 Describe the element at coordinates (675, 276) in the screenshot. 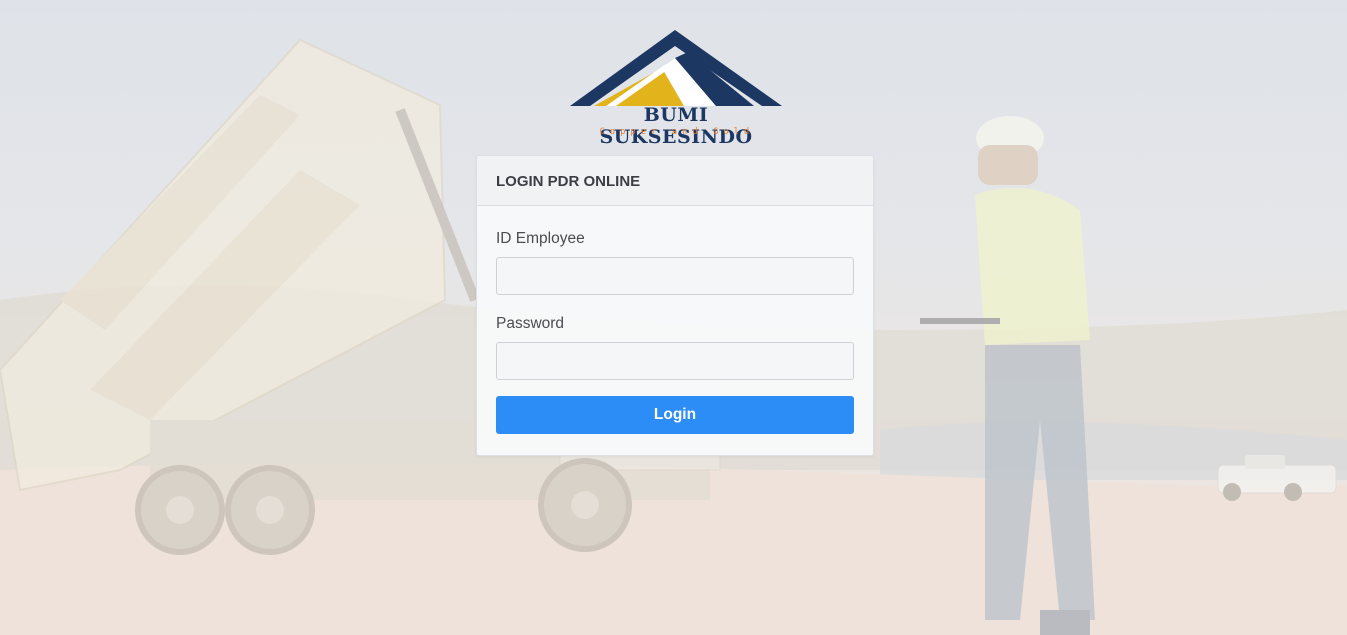

I see `employee-id-input` at that location.